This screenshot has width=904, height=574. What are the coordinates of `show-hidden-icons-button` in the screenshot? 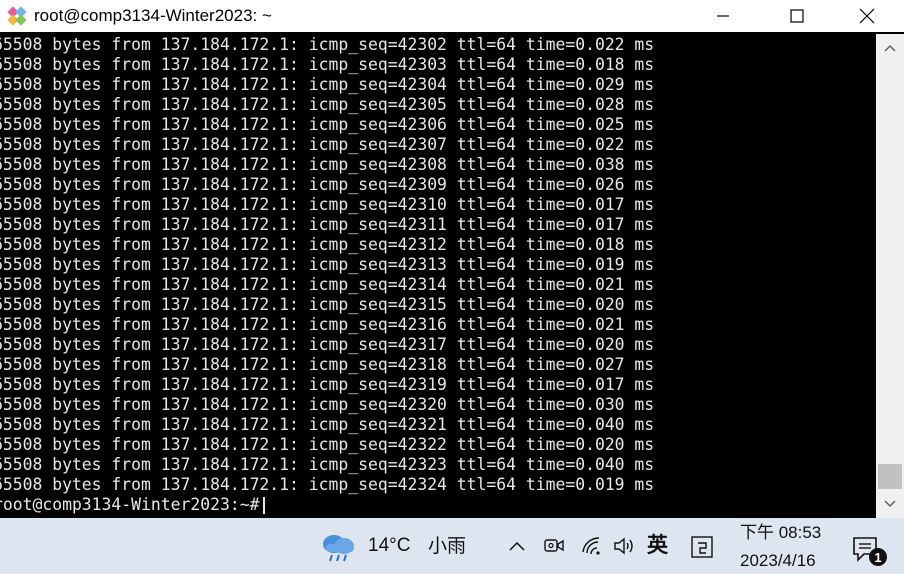 It's located at (517, 546).